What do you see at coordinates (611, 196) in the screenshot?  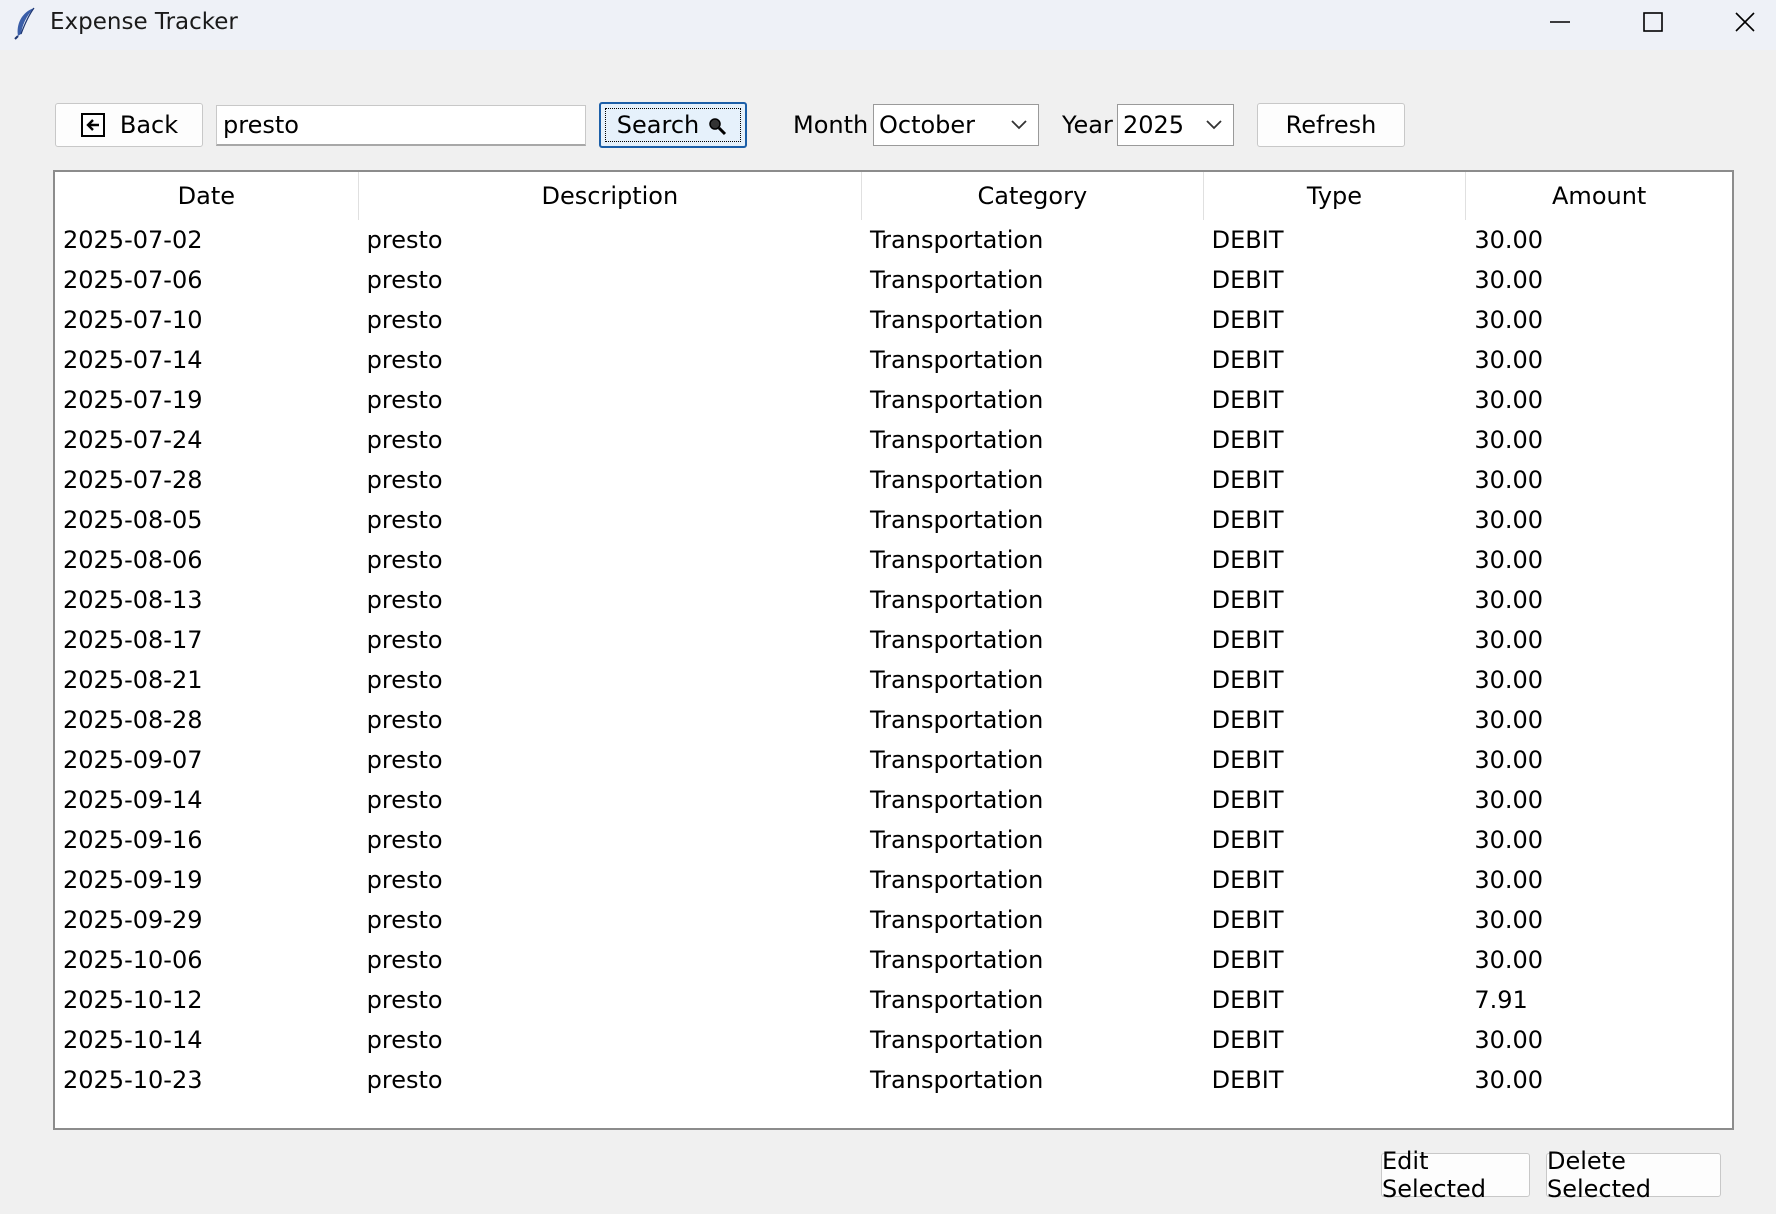 I see `column-header-description: Description` at bounding box center [611, 196].